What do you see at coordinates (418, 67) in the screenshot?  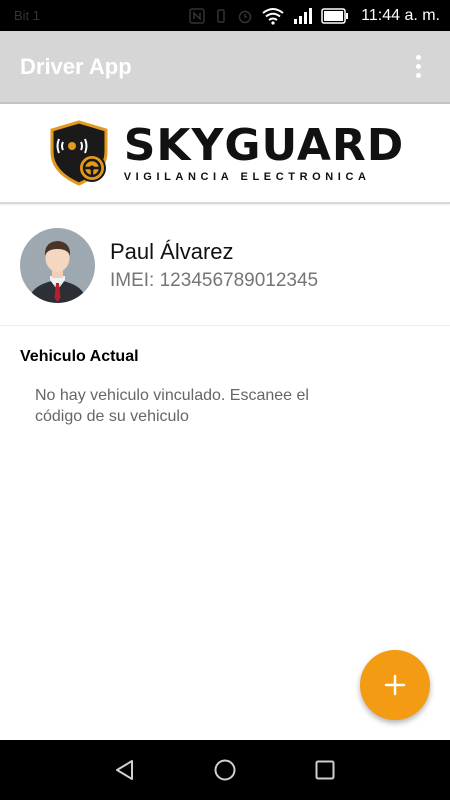 I see `overflow-menu-button` at bounding box center [418, 67].